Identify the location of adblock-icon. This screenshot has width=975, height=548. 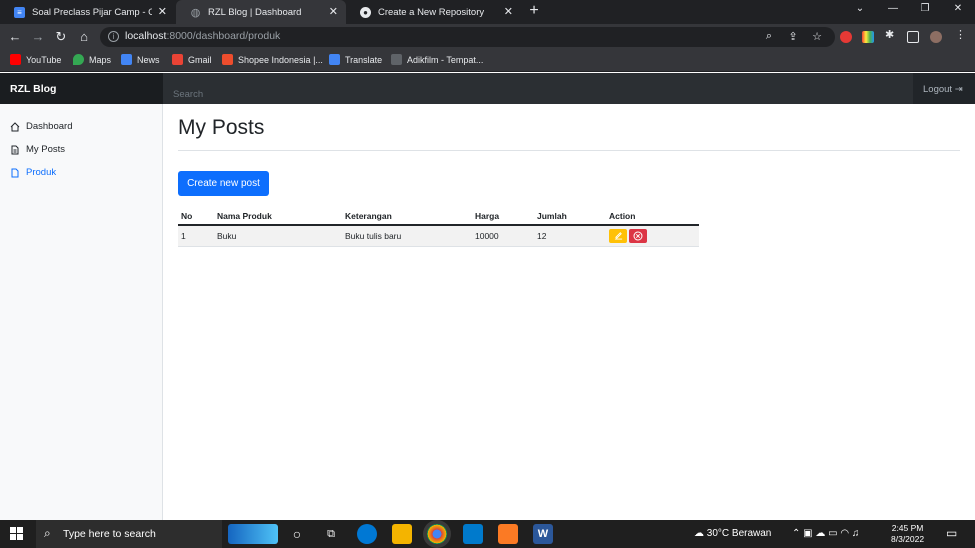
(846, 37).